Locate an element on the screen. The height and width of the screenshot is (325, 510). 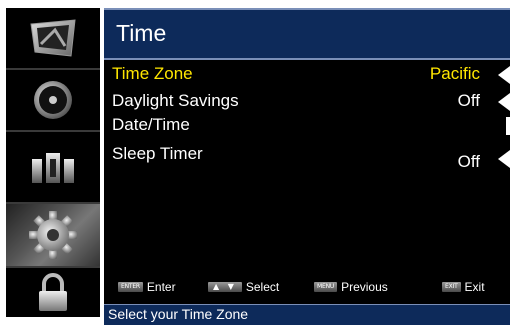
sidebar-item-setup is located at coordinates (53, 236).